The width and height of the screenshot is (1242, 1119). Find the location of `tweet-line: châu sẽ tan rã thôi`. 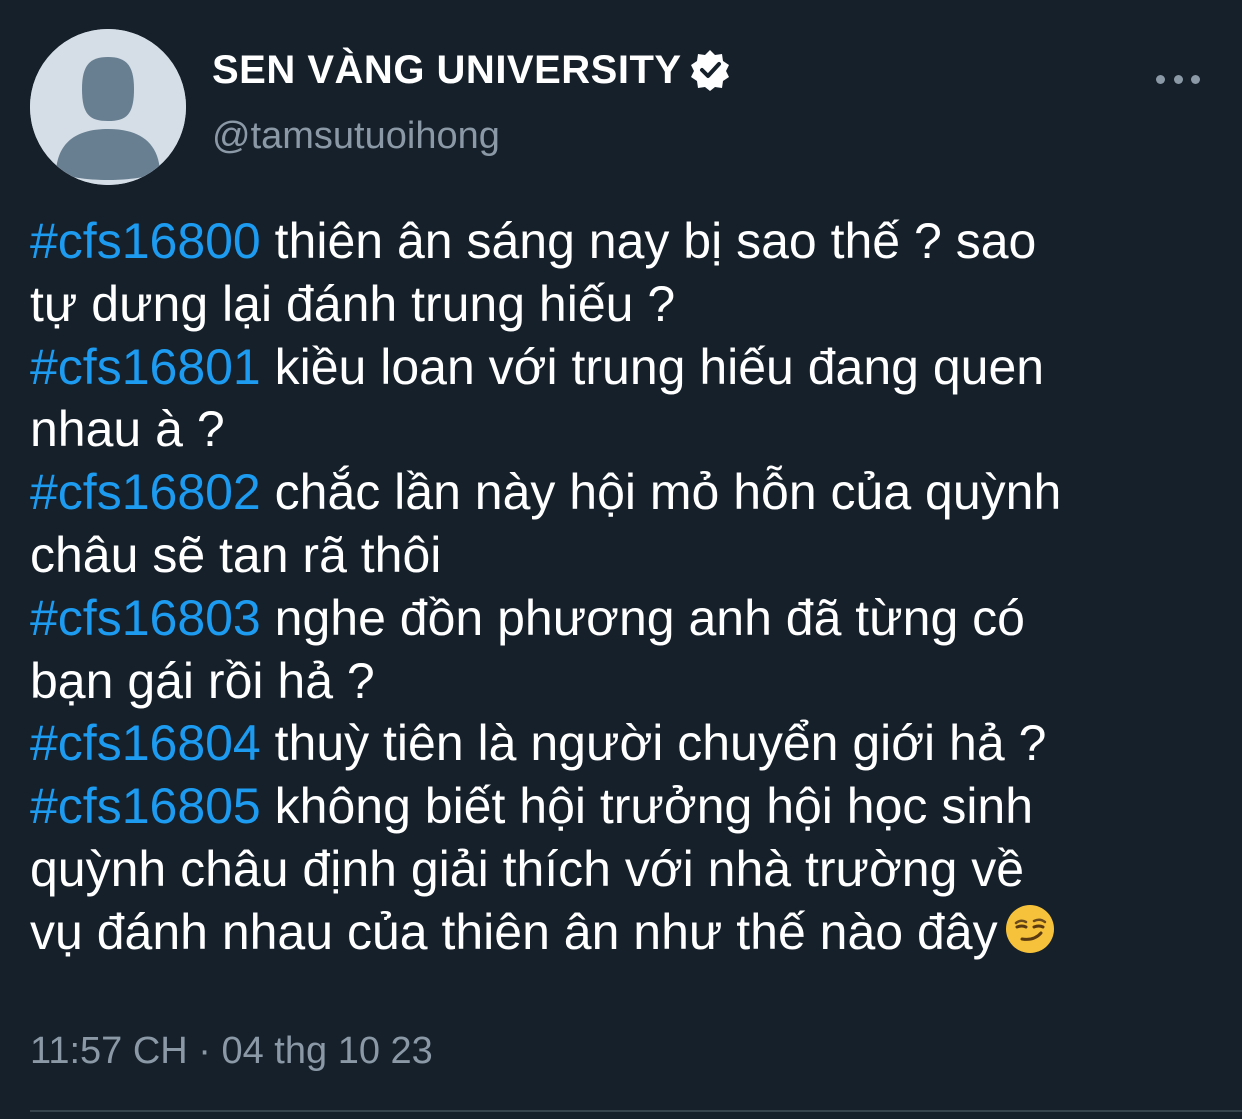

tweet-line: châu sẽ tan rã thôi is located at coordinates (627, 555).